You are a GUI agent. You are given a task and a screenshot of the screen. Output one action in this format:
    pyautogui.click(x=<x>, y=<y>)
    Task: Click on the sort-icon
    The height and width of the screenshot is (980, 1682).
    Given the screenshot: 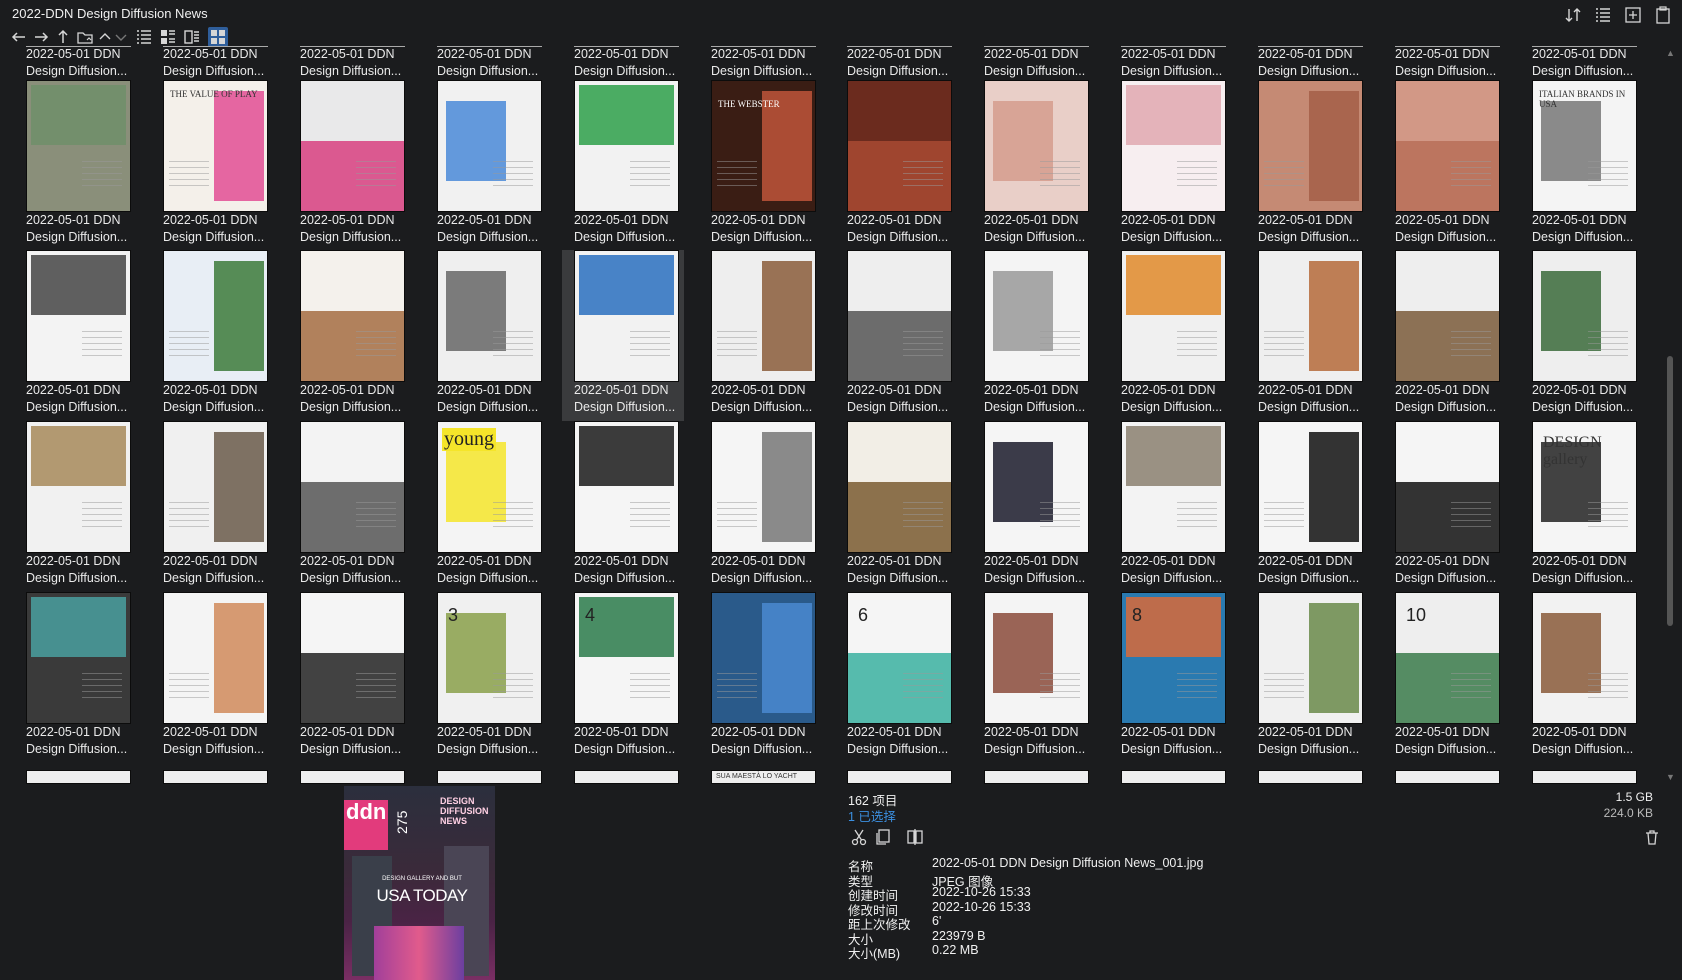 What is the action you would take?
    pyautogui.click(x=1573, y=15)
    